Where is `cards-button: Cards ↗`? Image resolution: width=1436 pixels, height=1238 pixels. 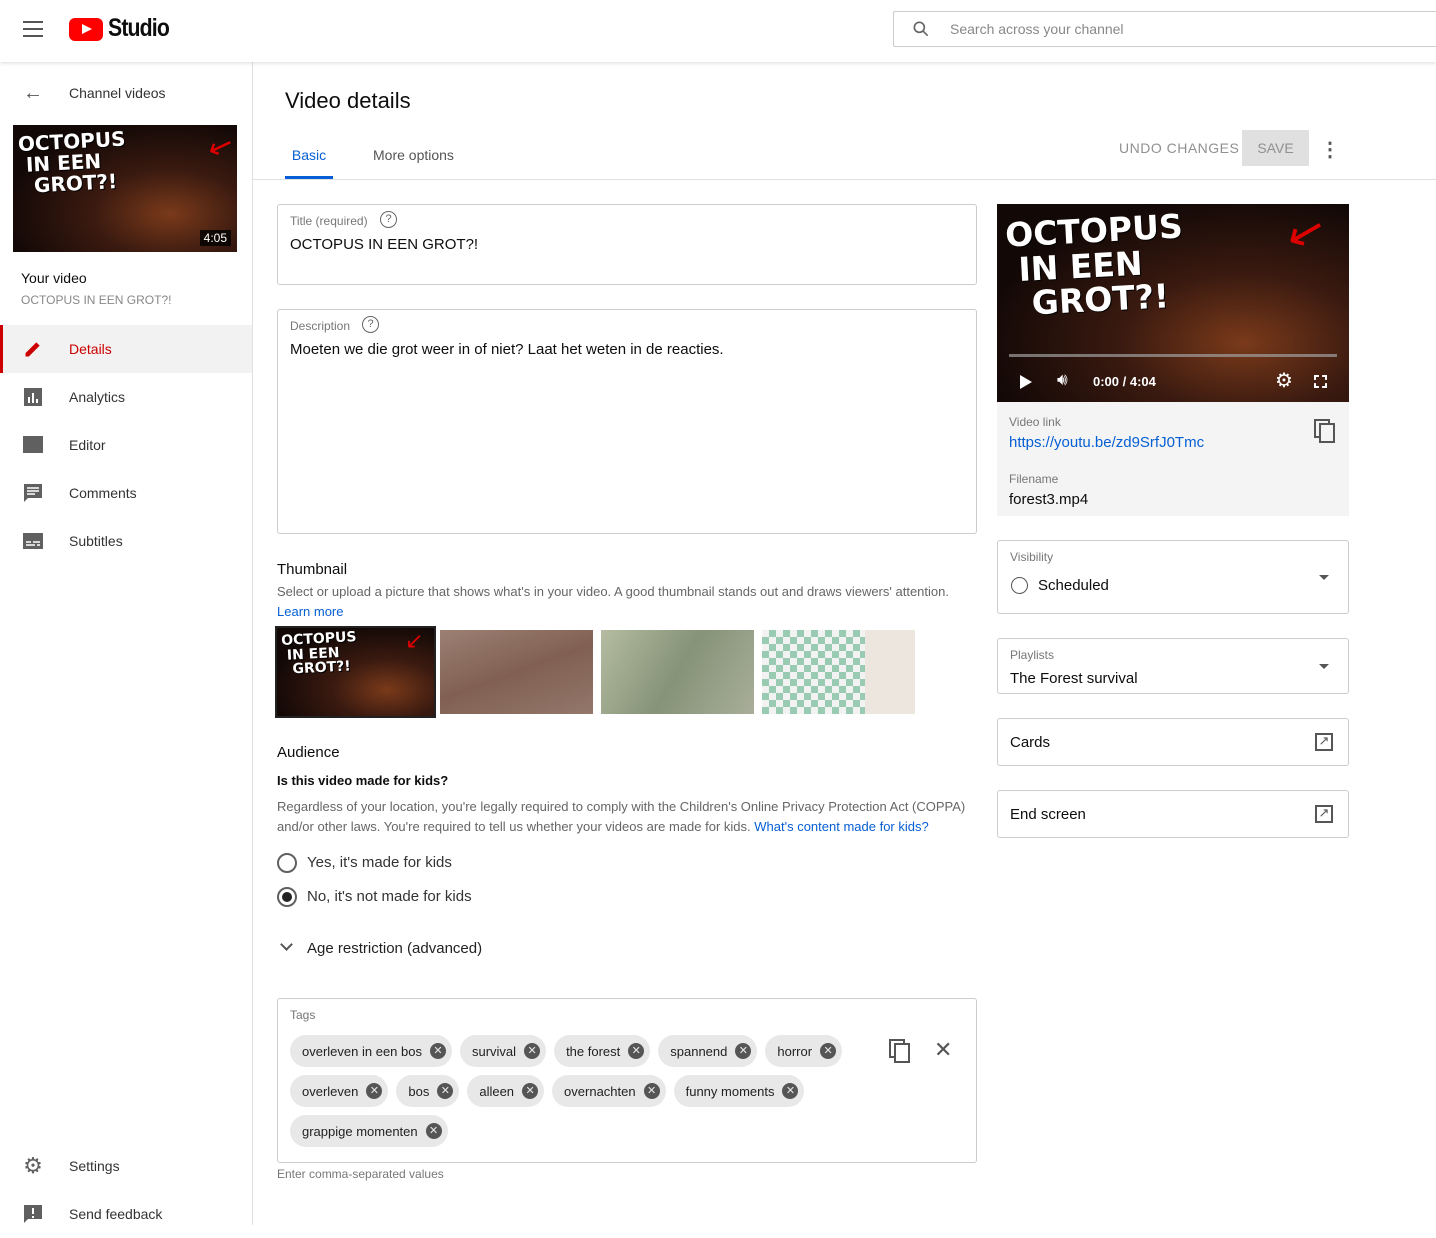 cards-button: Cards ↗ is located at coordinates (1173, 742).